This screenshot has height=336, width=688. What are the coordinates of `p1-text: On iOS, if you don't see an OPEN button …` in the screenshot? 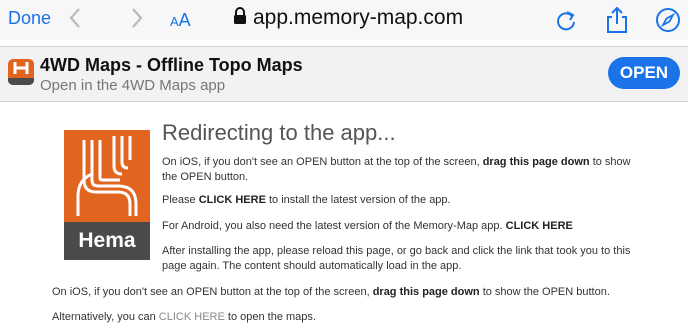 It's located at (322, 162).